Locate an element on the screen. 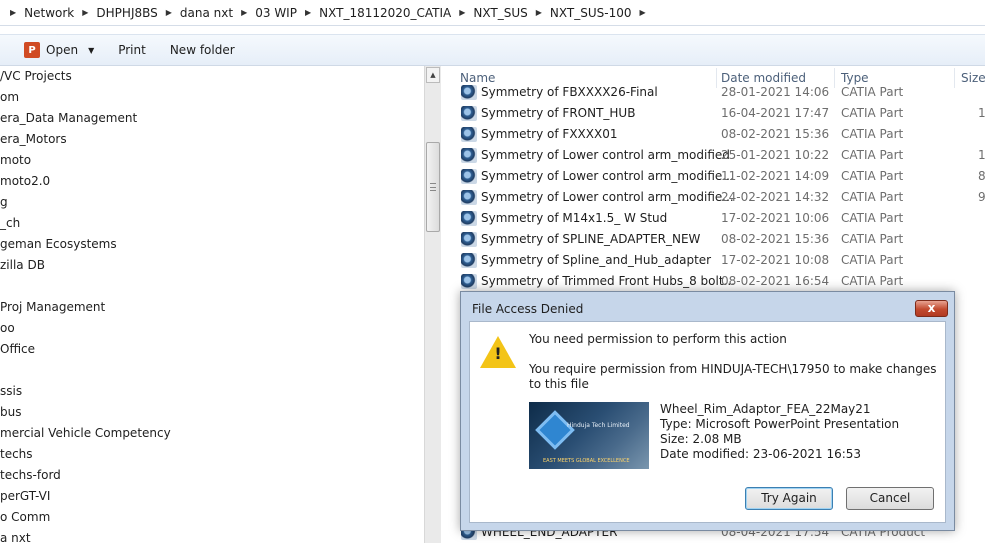 This screenshot has height=543, width=985. print-button: Print is located at coordinates (132, 50).